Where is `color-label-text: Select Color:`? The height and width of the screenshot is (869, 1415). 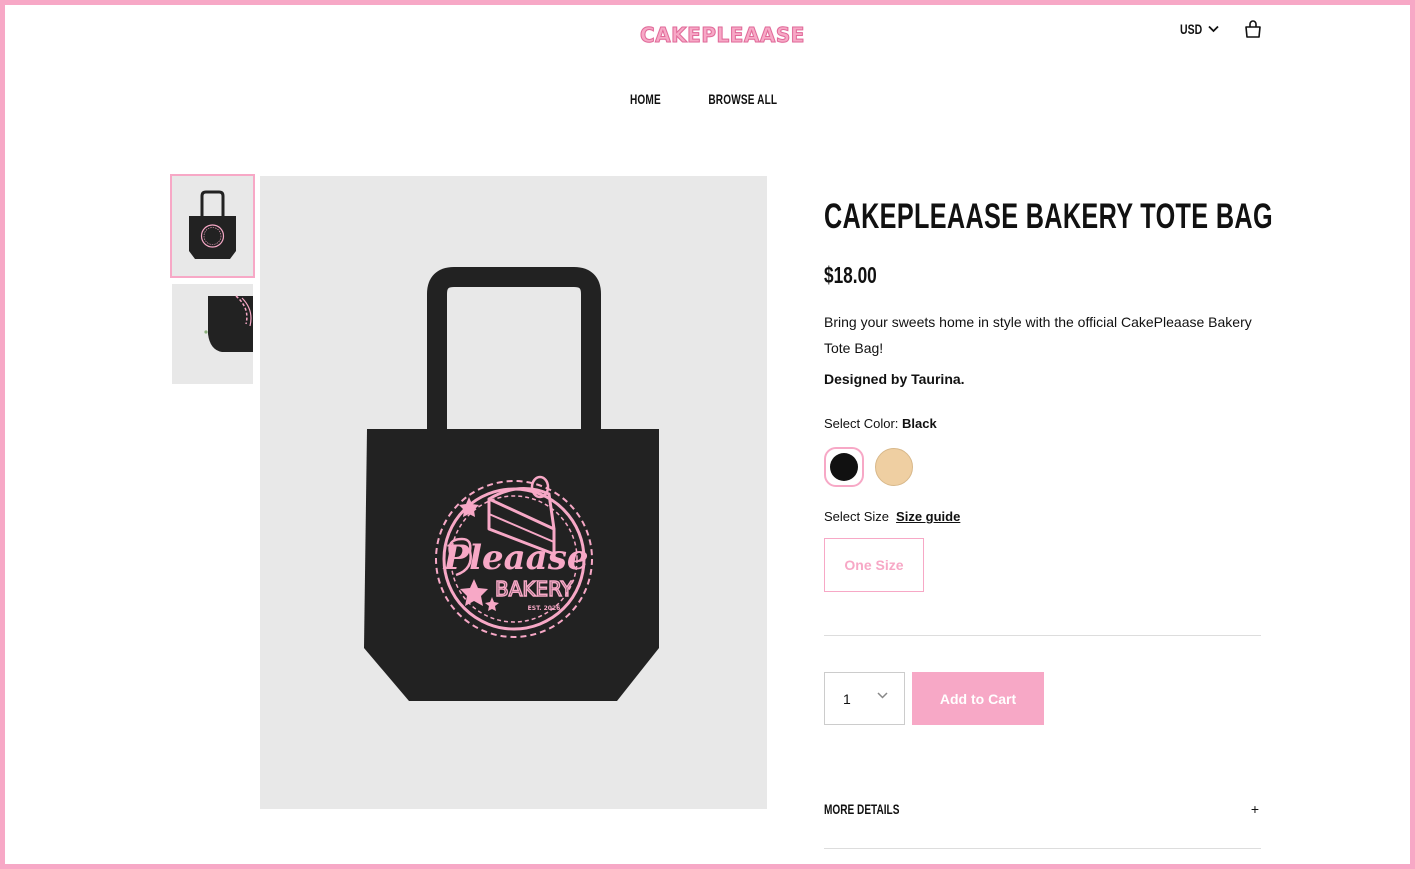 color-label-text: Select Color: is located at coordinates (861, 423).